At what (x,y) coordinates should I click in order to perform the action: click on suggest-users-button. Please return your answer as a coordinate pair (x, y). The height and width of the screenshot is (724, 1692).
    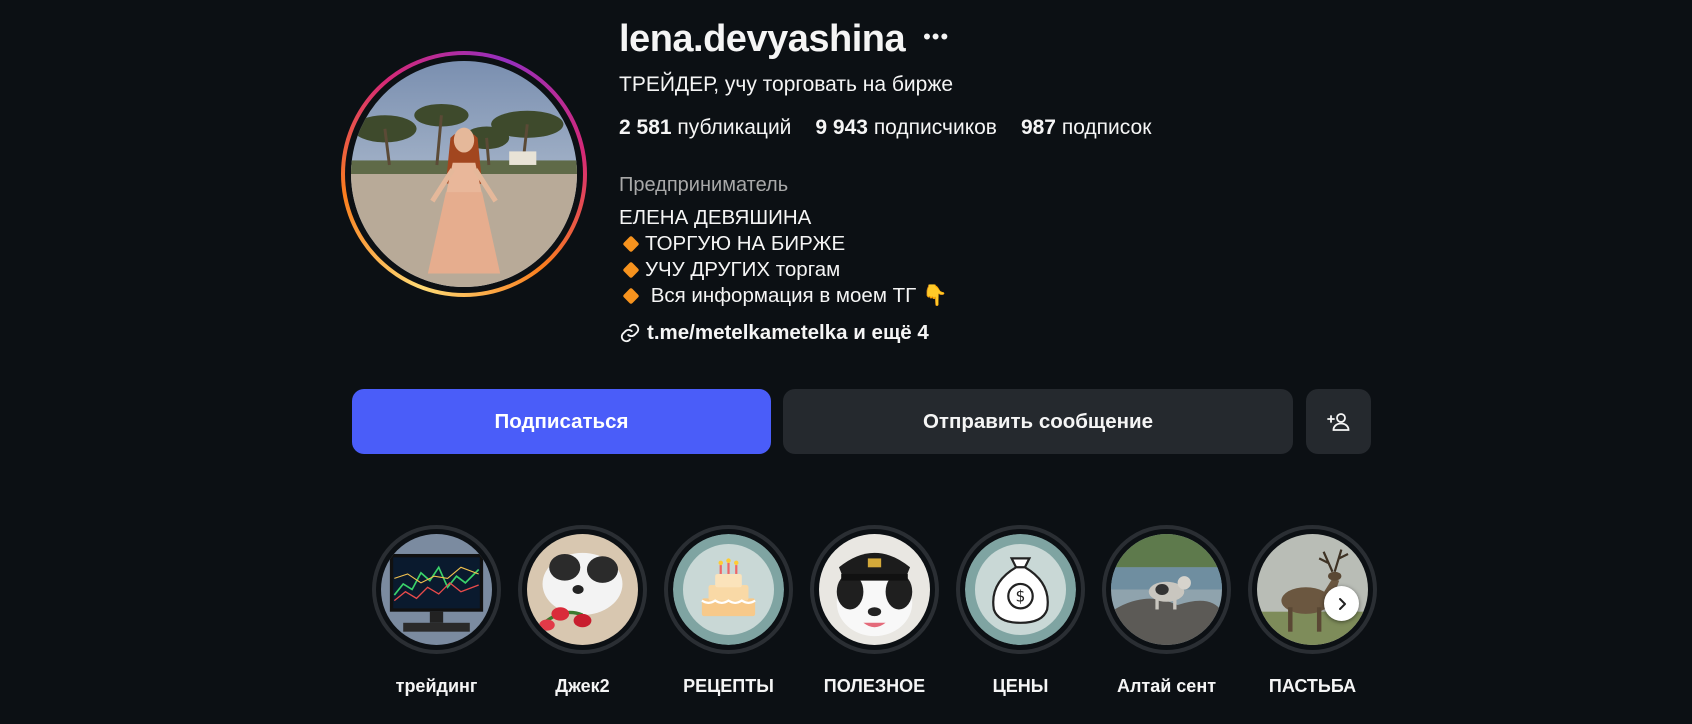
    Looking at the image, I should click on (1338, 421).